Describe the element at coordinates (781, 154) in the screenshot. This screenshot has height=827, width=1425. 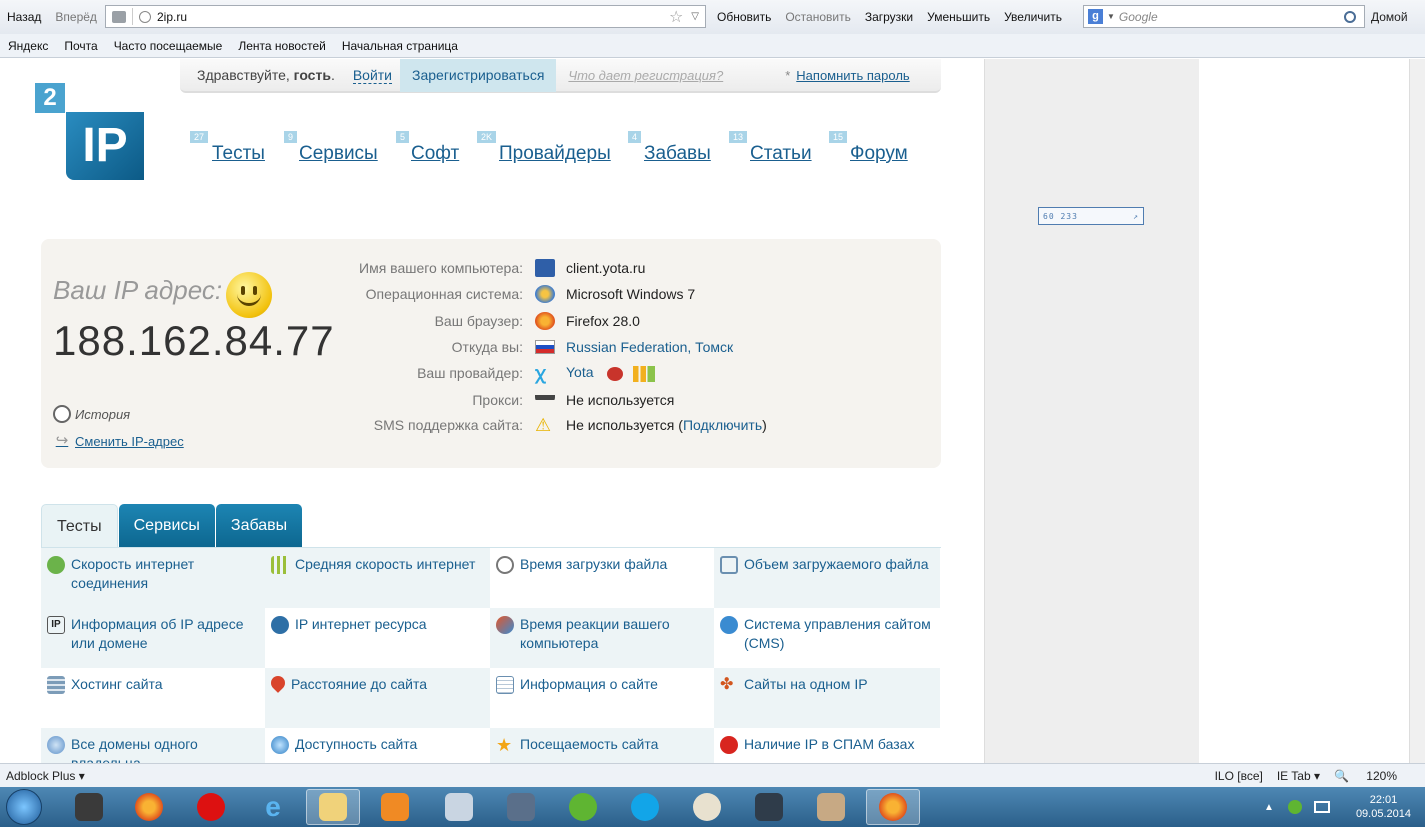
I see `nav-label: Статьи` at that location.